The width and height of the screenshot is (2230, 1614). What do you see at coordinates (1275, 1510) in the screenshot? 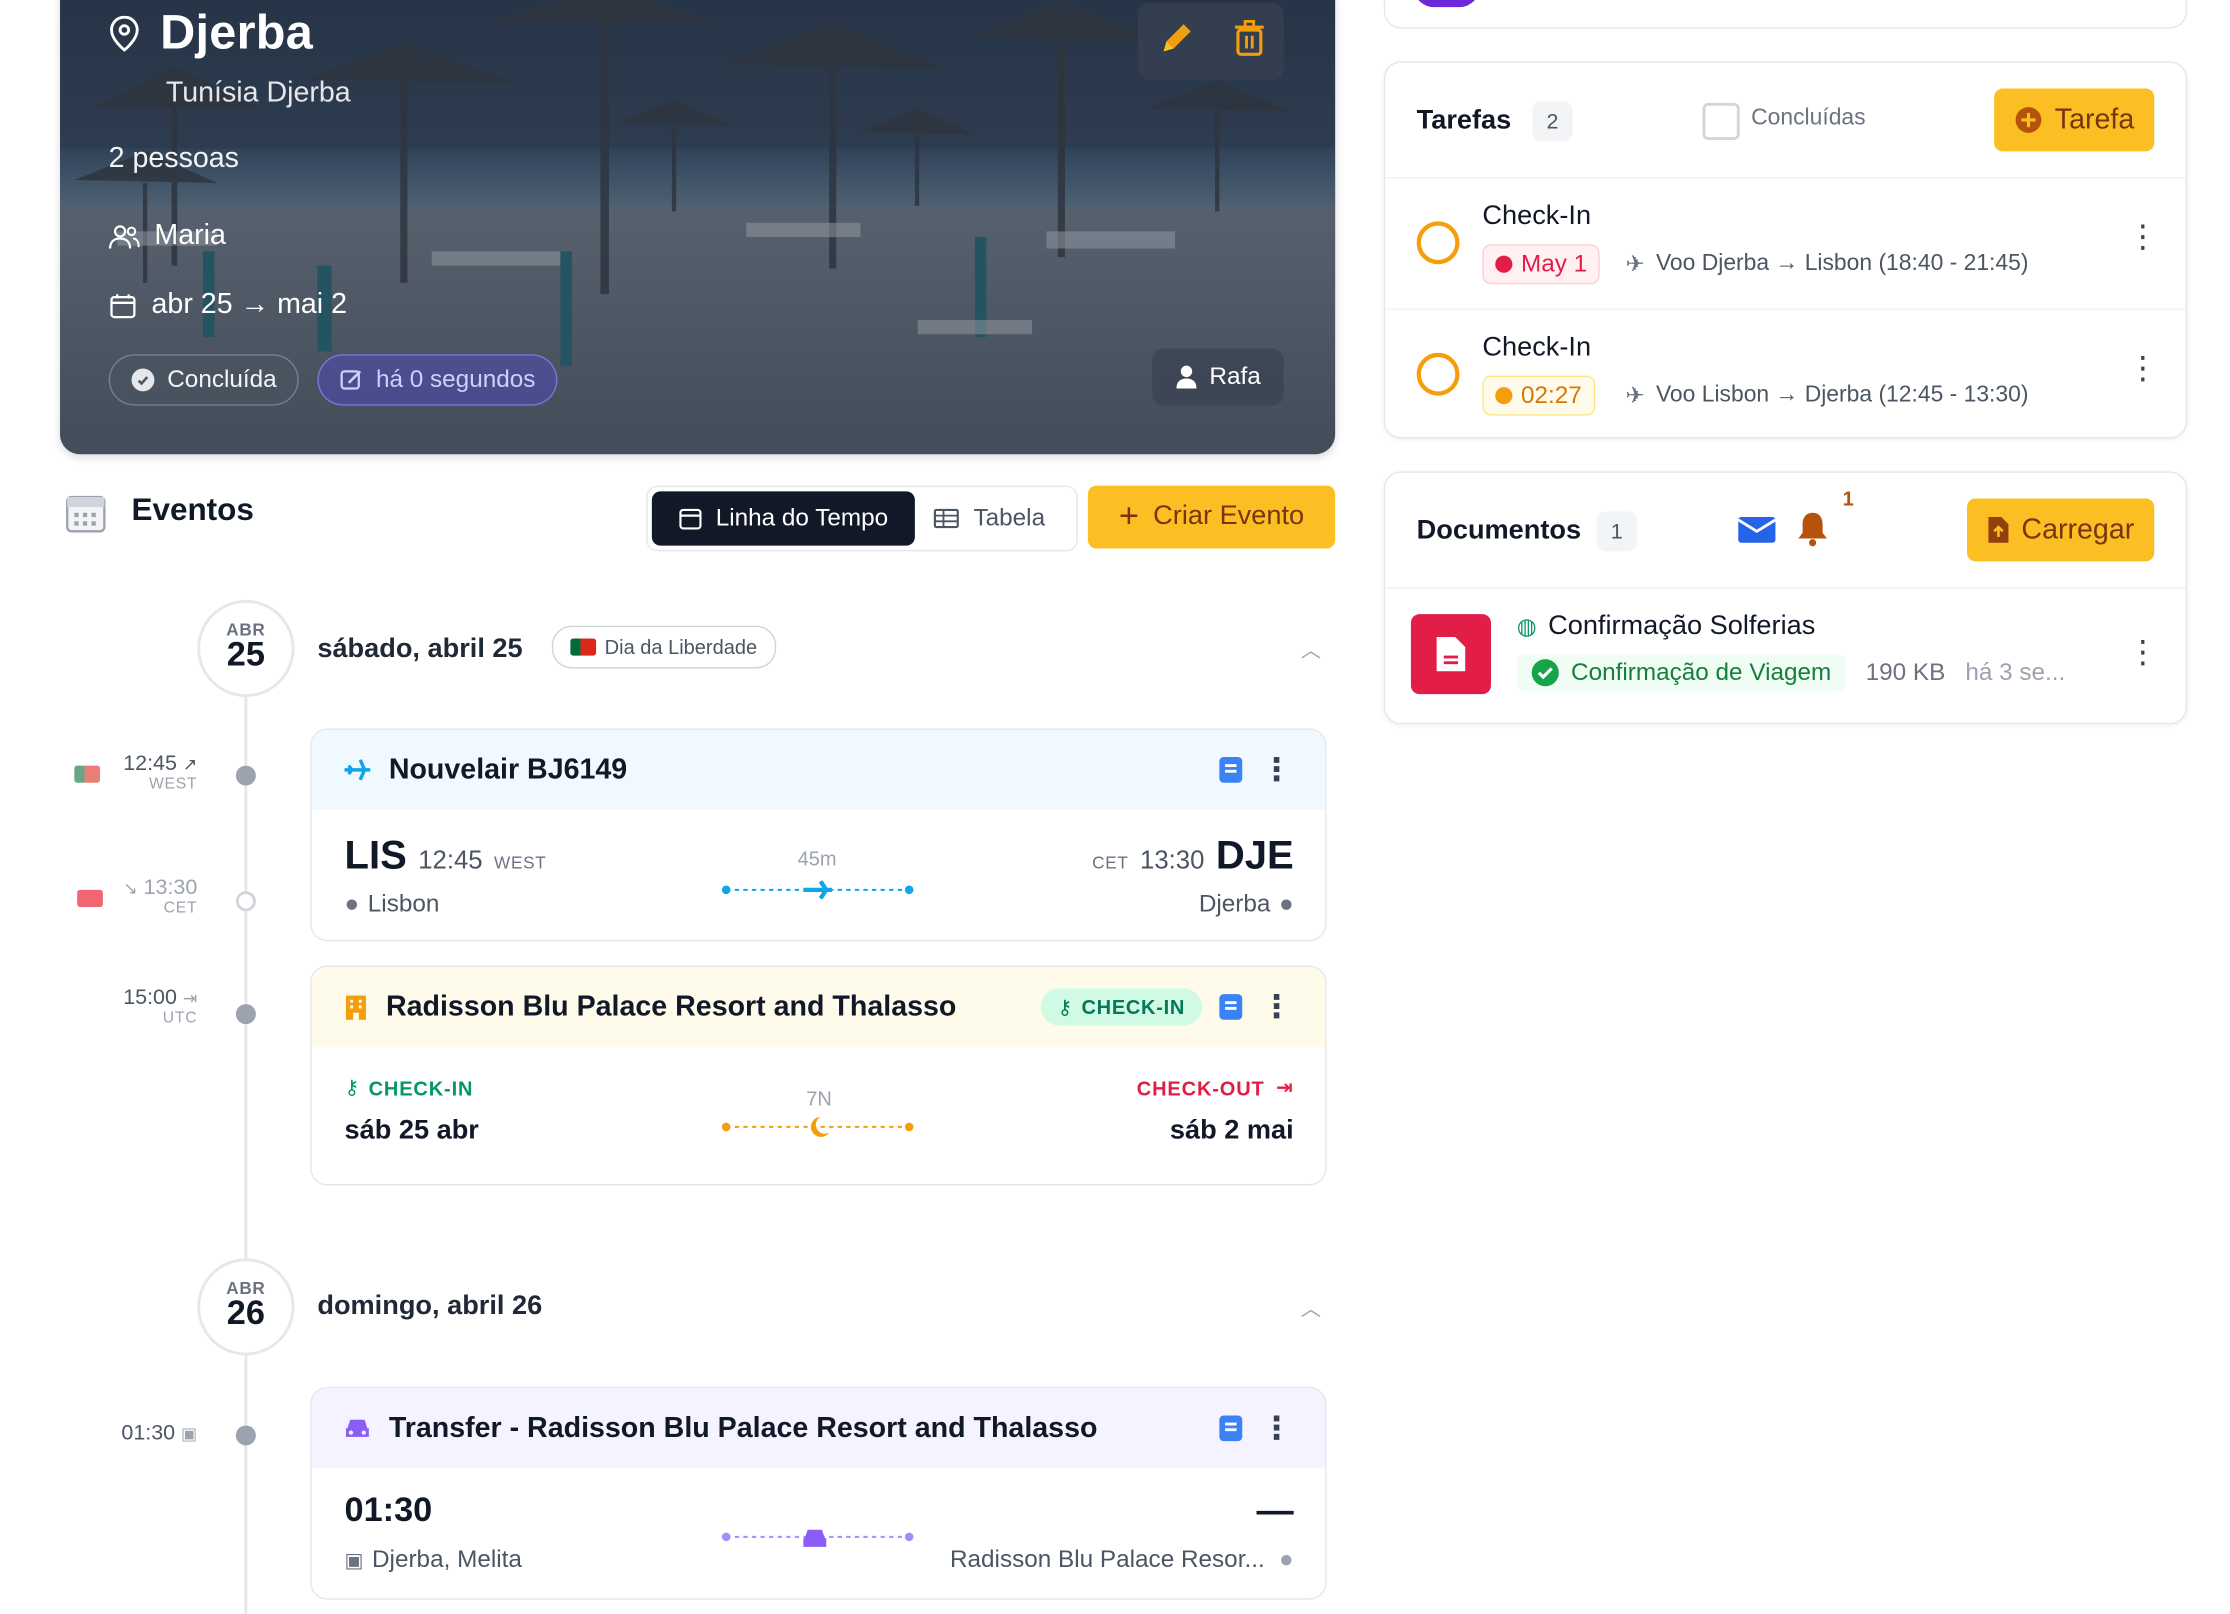
I see `transfer-end-time: —` at bounding box center [1275, 1510].